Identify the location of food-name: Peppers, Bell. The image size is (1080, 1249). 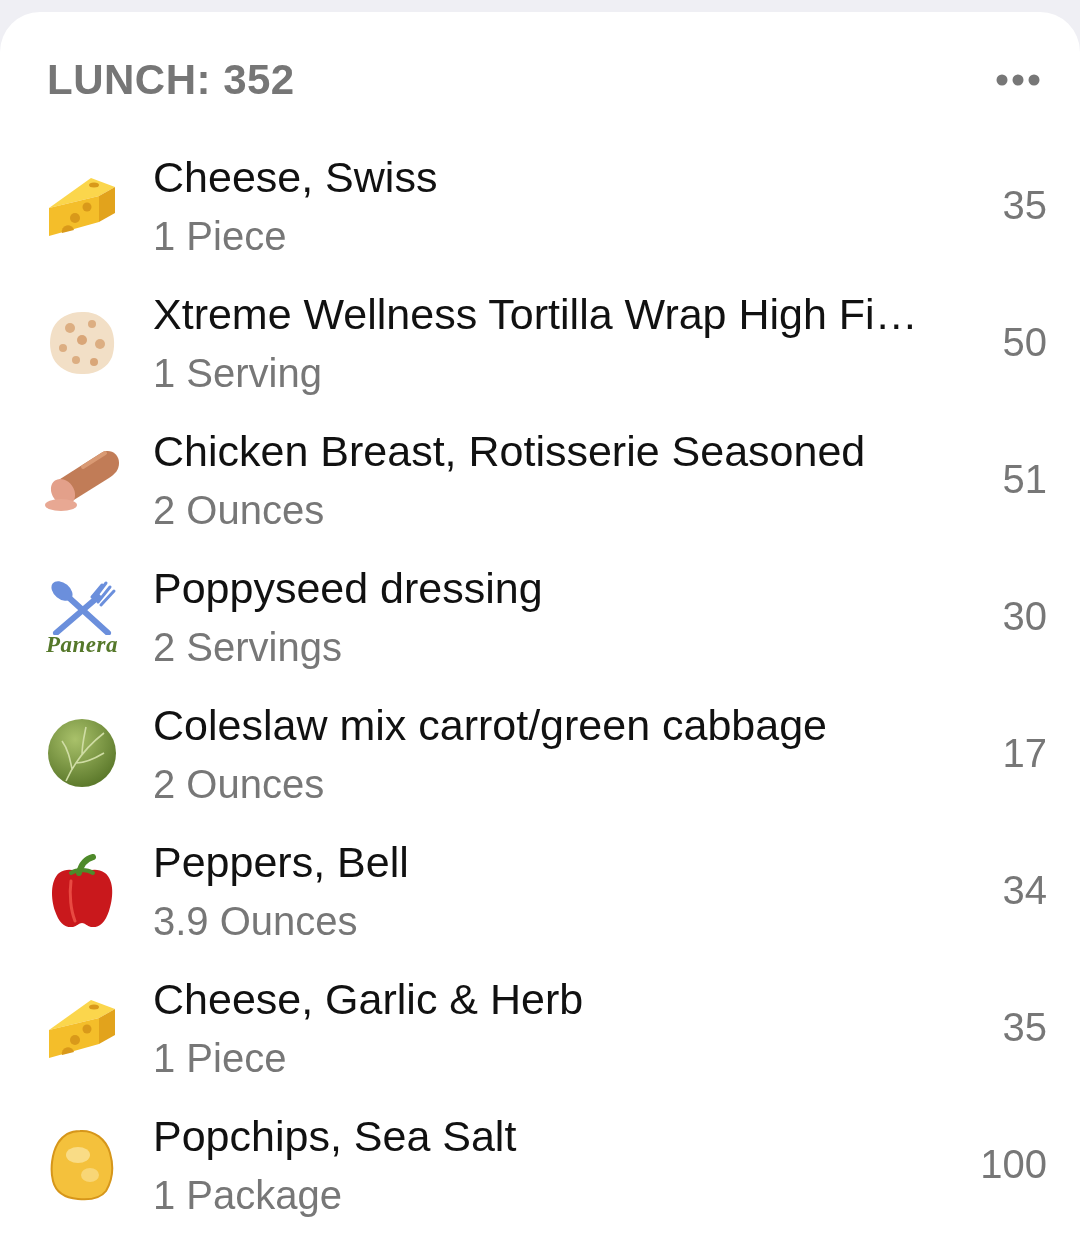
(281, 862).